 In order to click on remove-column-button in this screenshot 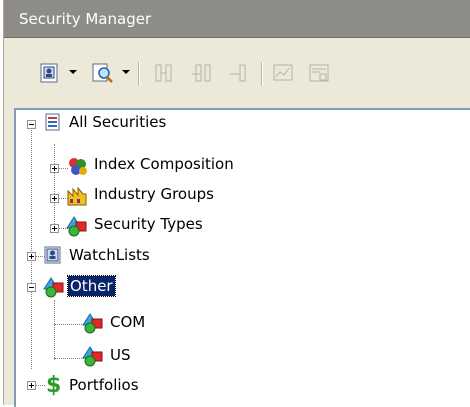, I will do `click(239, 73)`.